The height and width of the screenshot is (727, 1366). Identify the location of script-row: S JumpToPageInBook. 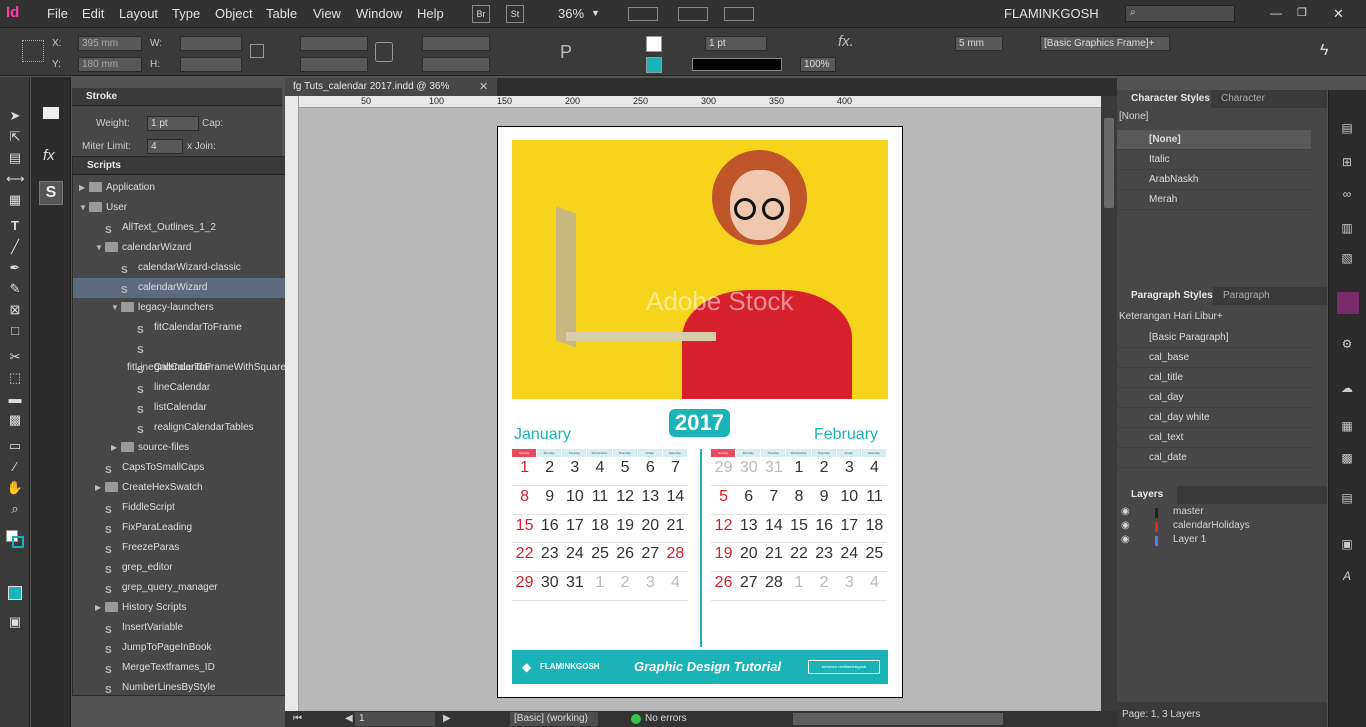
(194, 648).